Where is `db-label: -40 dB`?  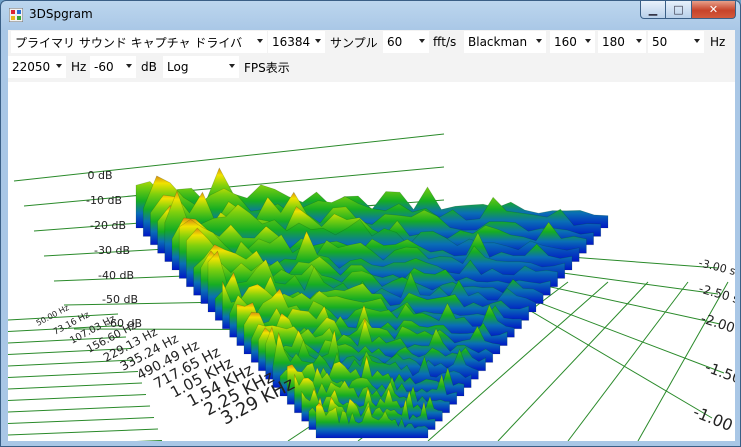
db-label: -40 dB is located at coordinates (116, 275).